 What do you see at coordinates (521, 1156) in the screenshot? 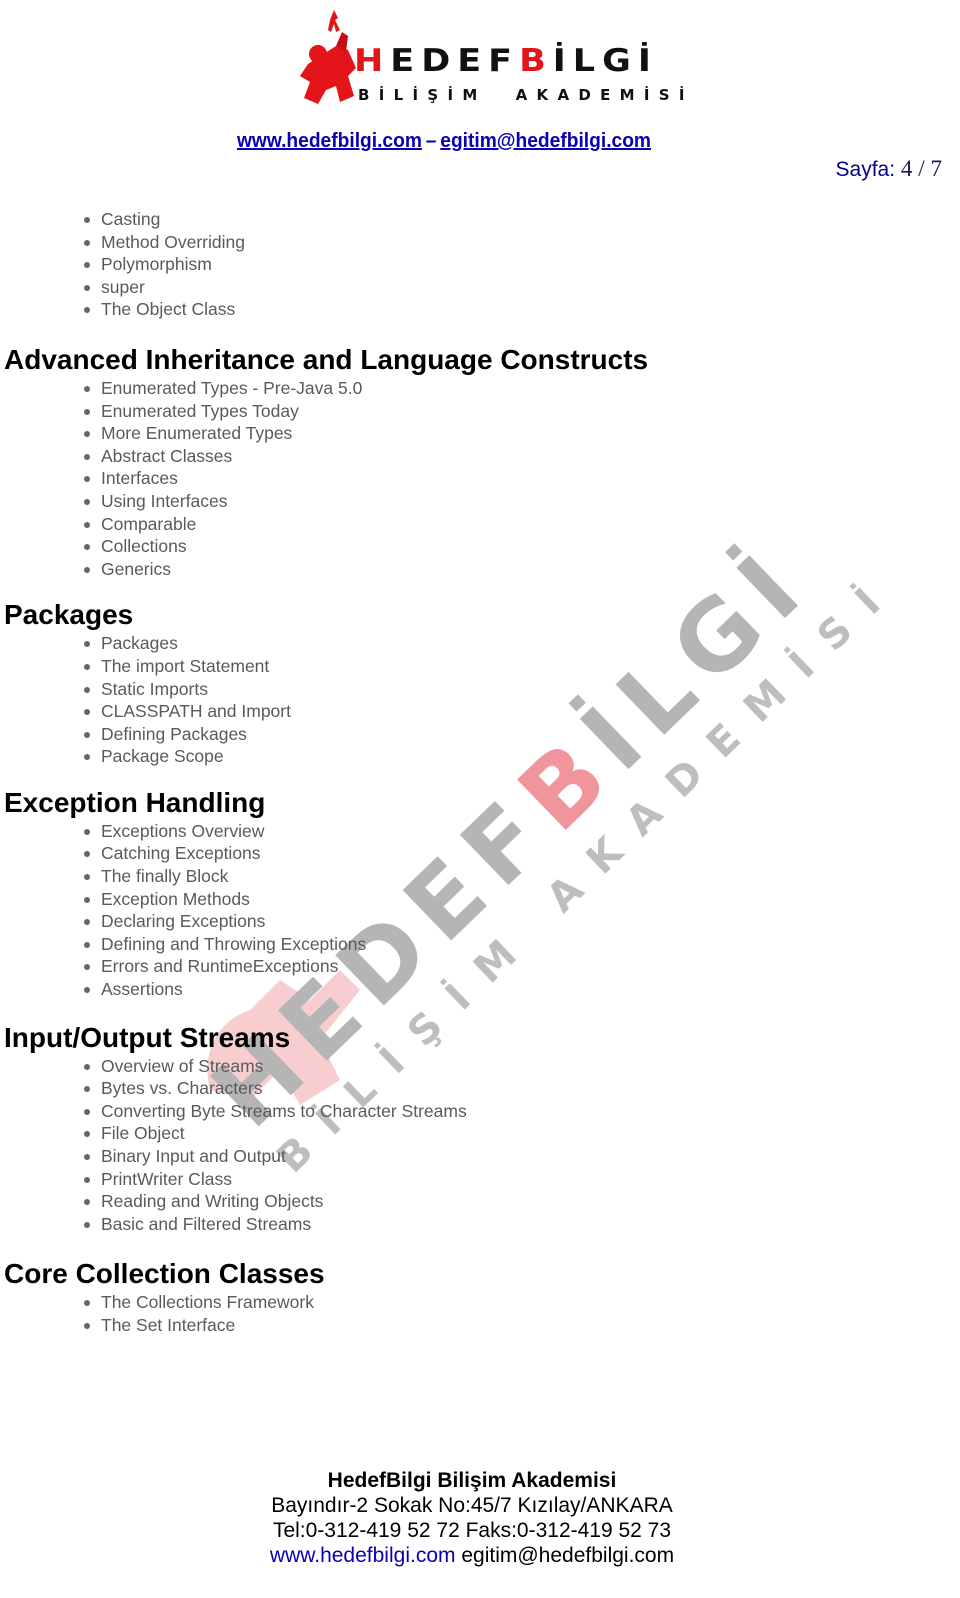
I see `topic-item: Binary Input and Output` at bounding box center [521, 1156].